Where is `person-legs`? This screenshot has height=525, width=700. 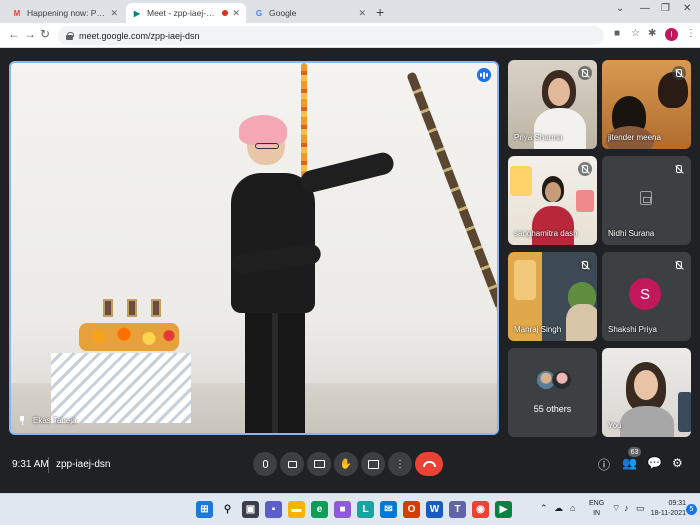
person-legs is located at coordinates (275, 370).